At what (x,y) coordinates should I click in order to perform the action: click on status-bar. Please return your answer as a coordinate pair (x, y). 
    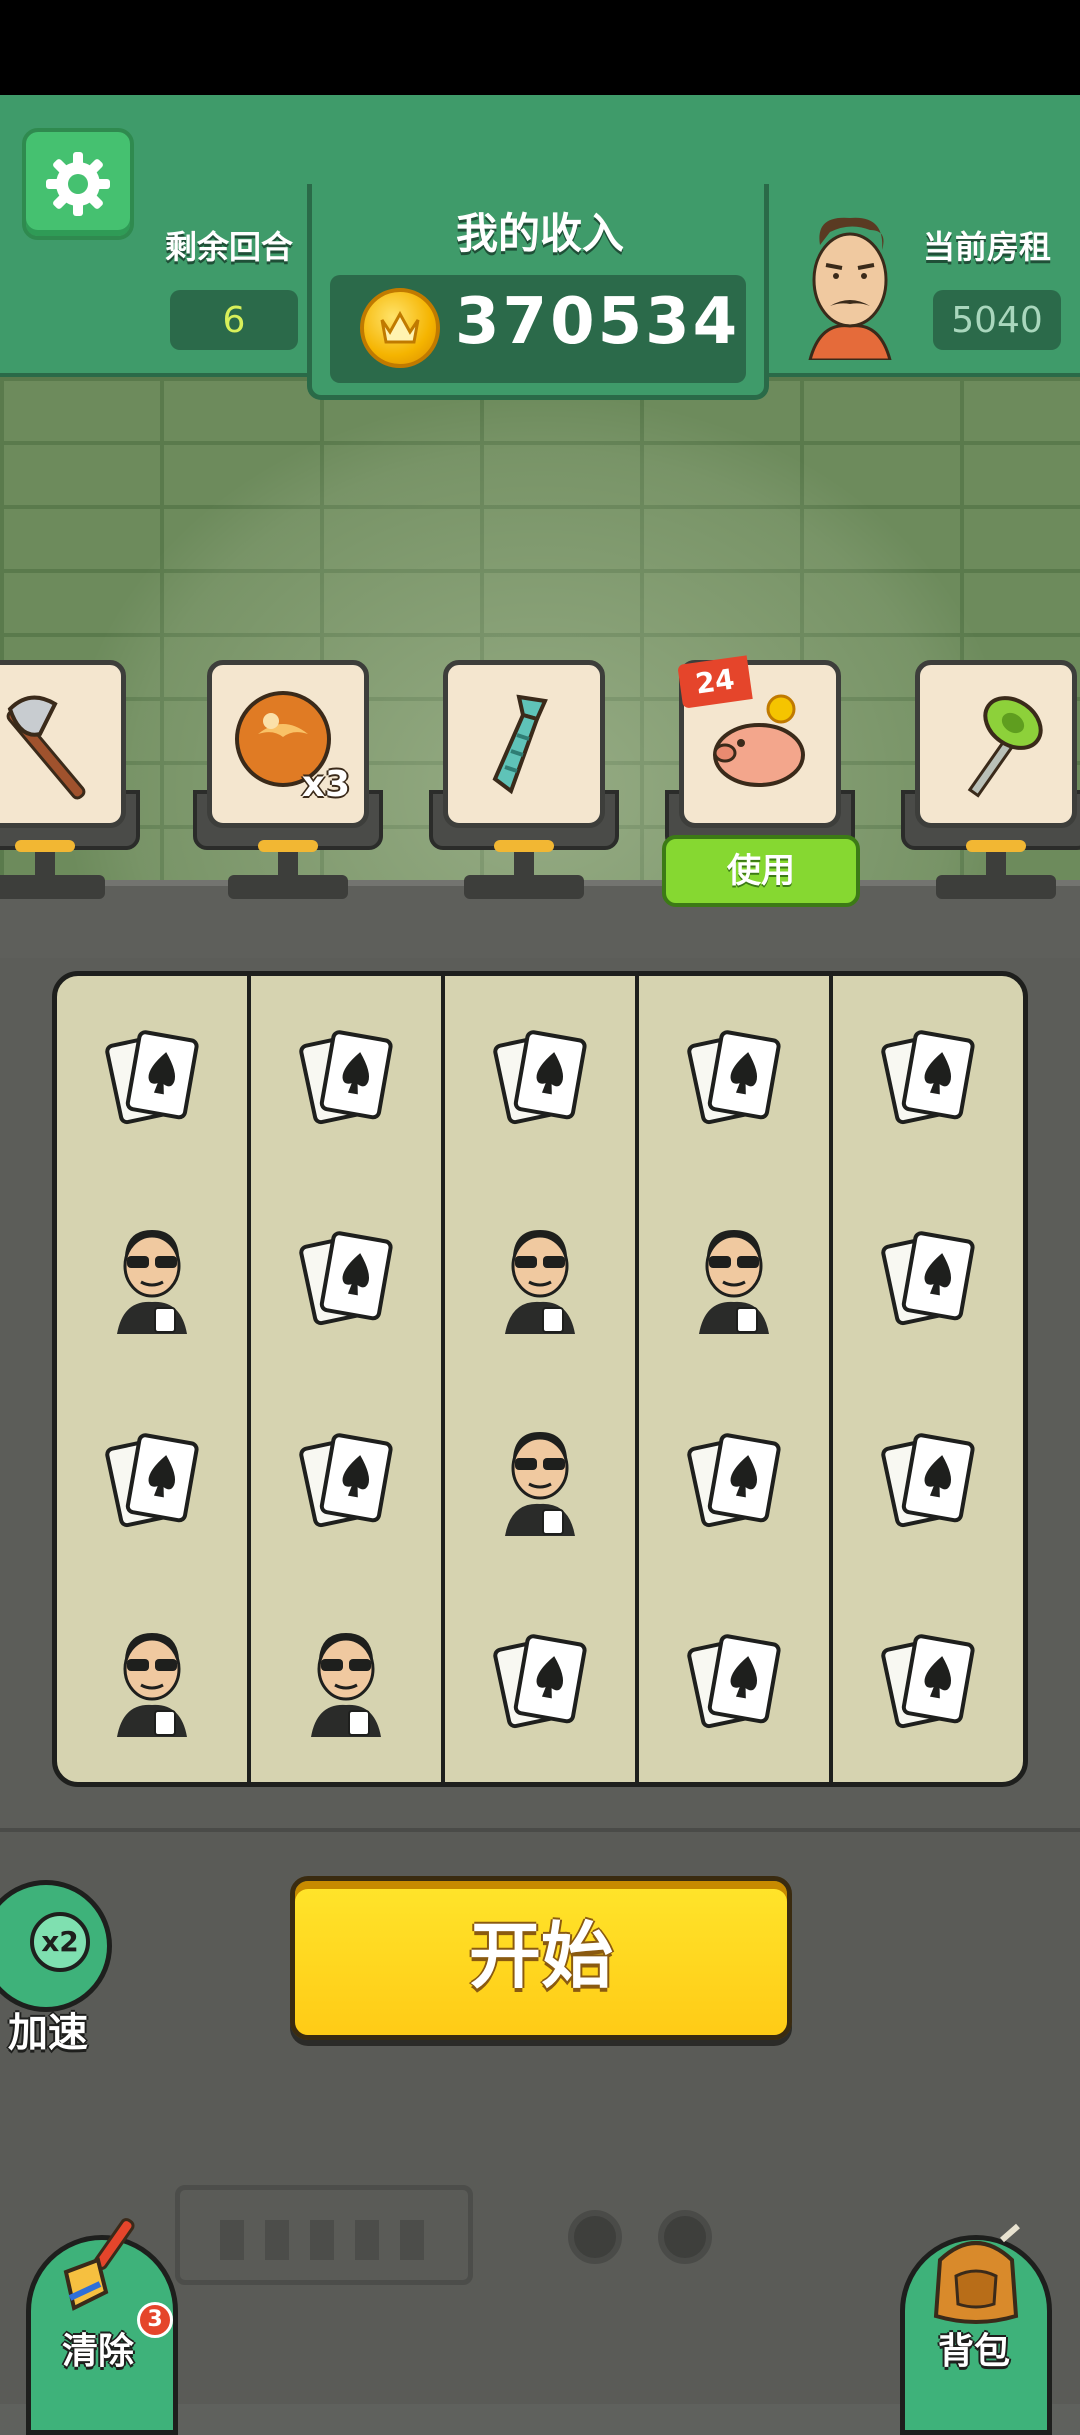
    Looking at the image, I should click on (540, 47).